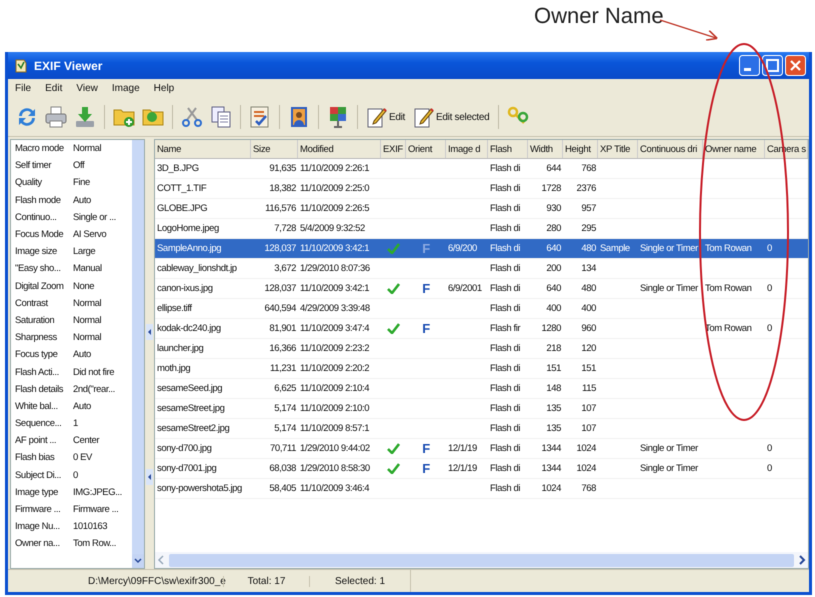 This screenshot has width=815, height=597. Describe the element at coordinates (274, 149) in the screenshot. I see `column-header: Size` at that location.